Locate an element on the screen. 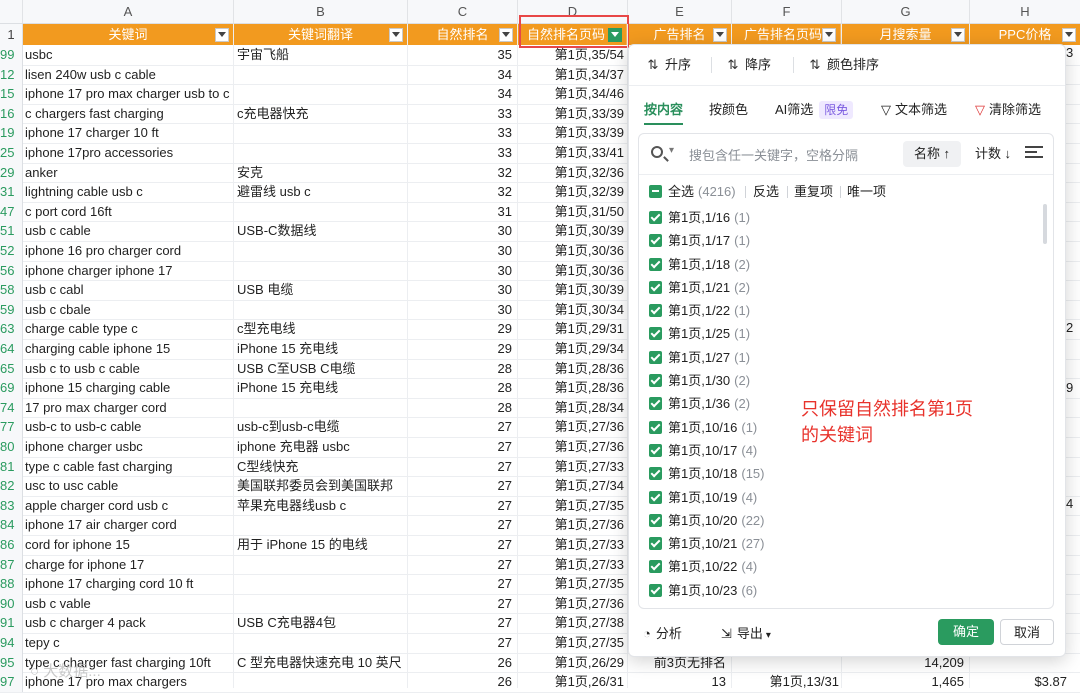 This screenshot has height=693, width=1080. header-translation: 关键词翻译 is located at coordinates (321, 34).